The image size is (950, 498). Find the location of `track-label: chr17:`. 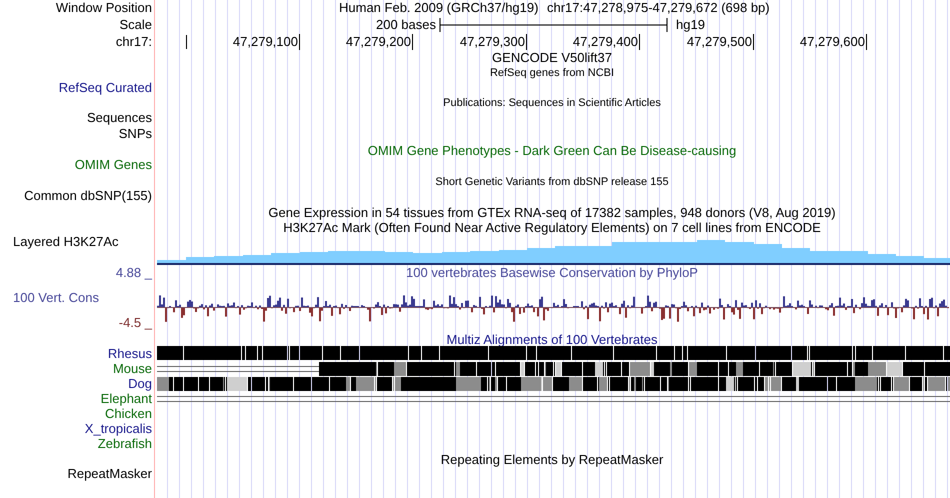

track-label: chr17: is located at coordinates (134, 42).